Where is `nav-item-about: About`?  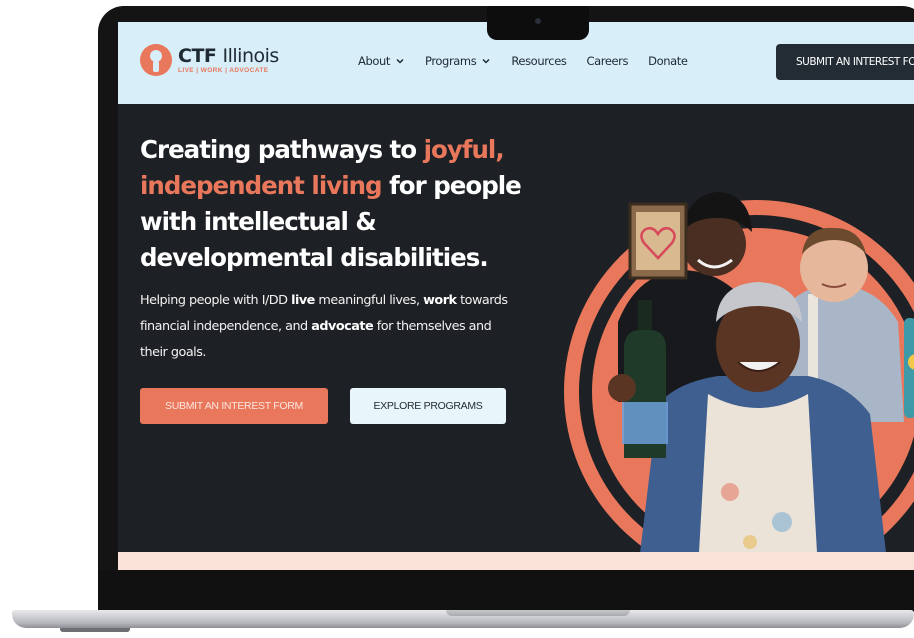
nav-item-about: About is located at coordinates (381, 61).